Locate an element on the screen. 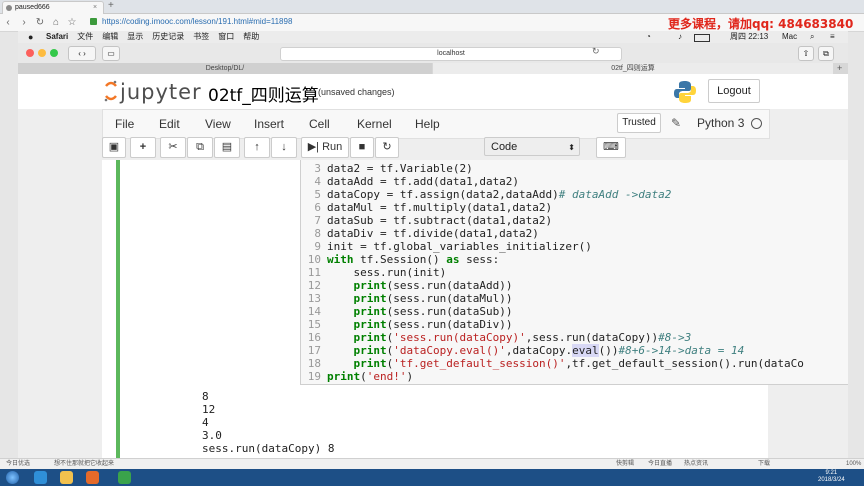 The image size is (864, 486). mac-menu-item: 编辑 is located at coordinates (110, 36).